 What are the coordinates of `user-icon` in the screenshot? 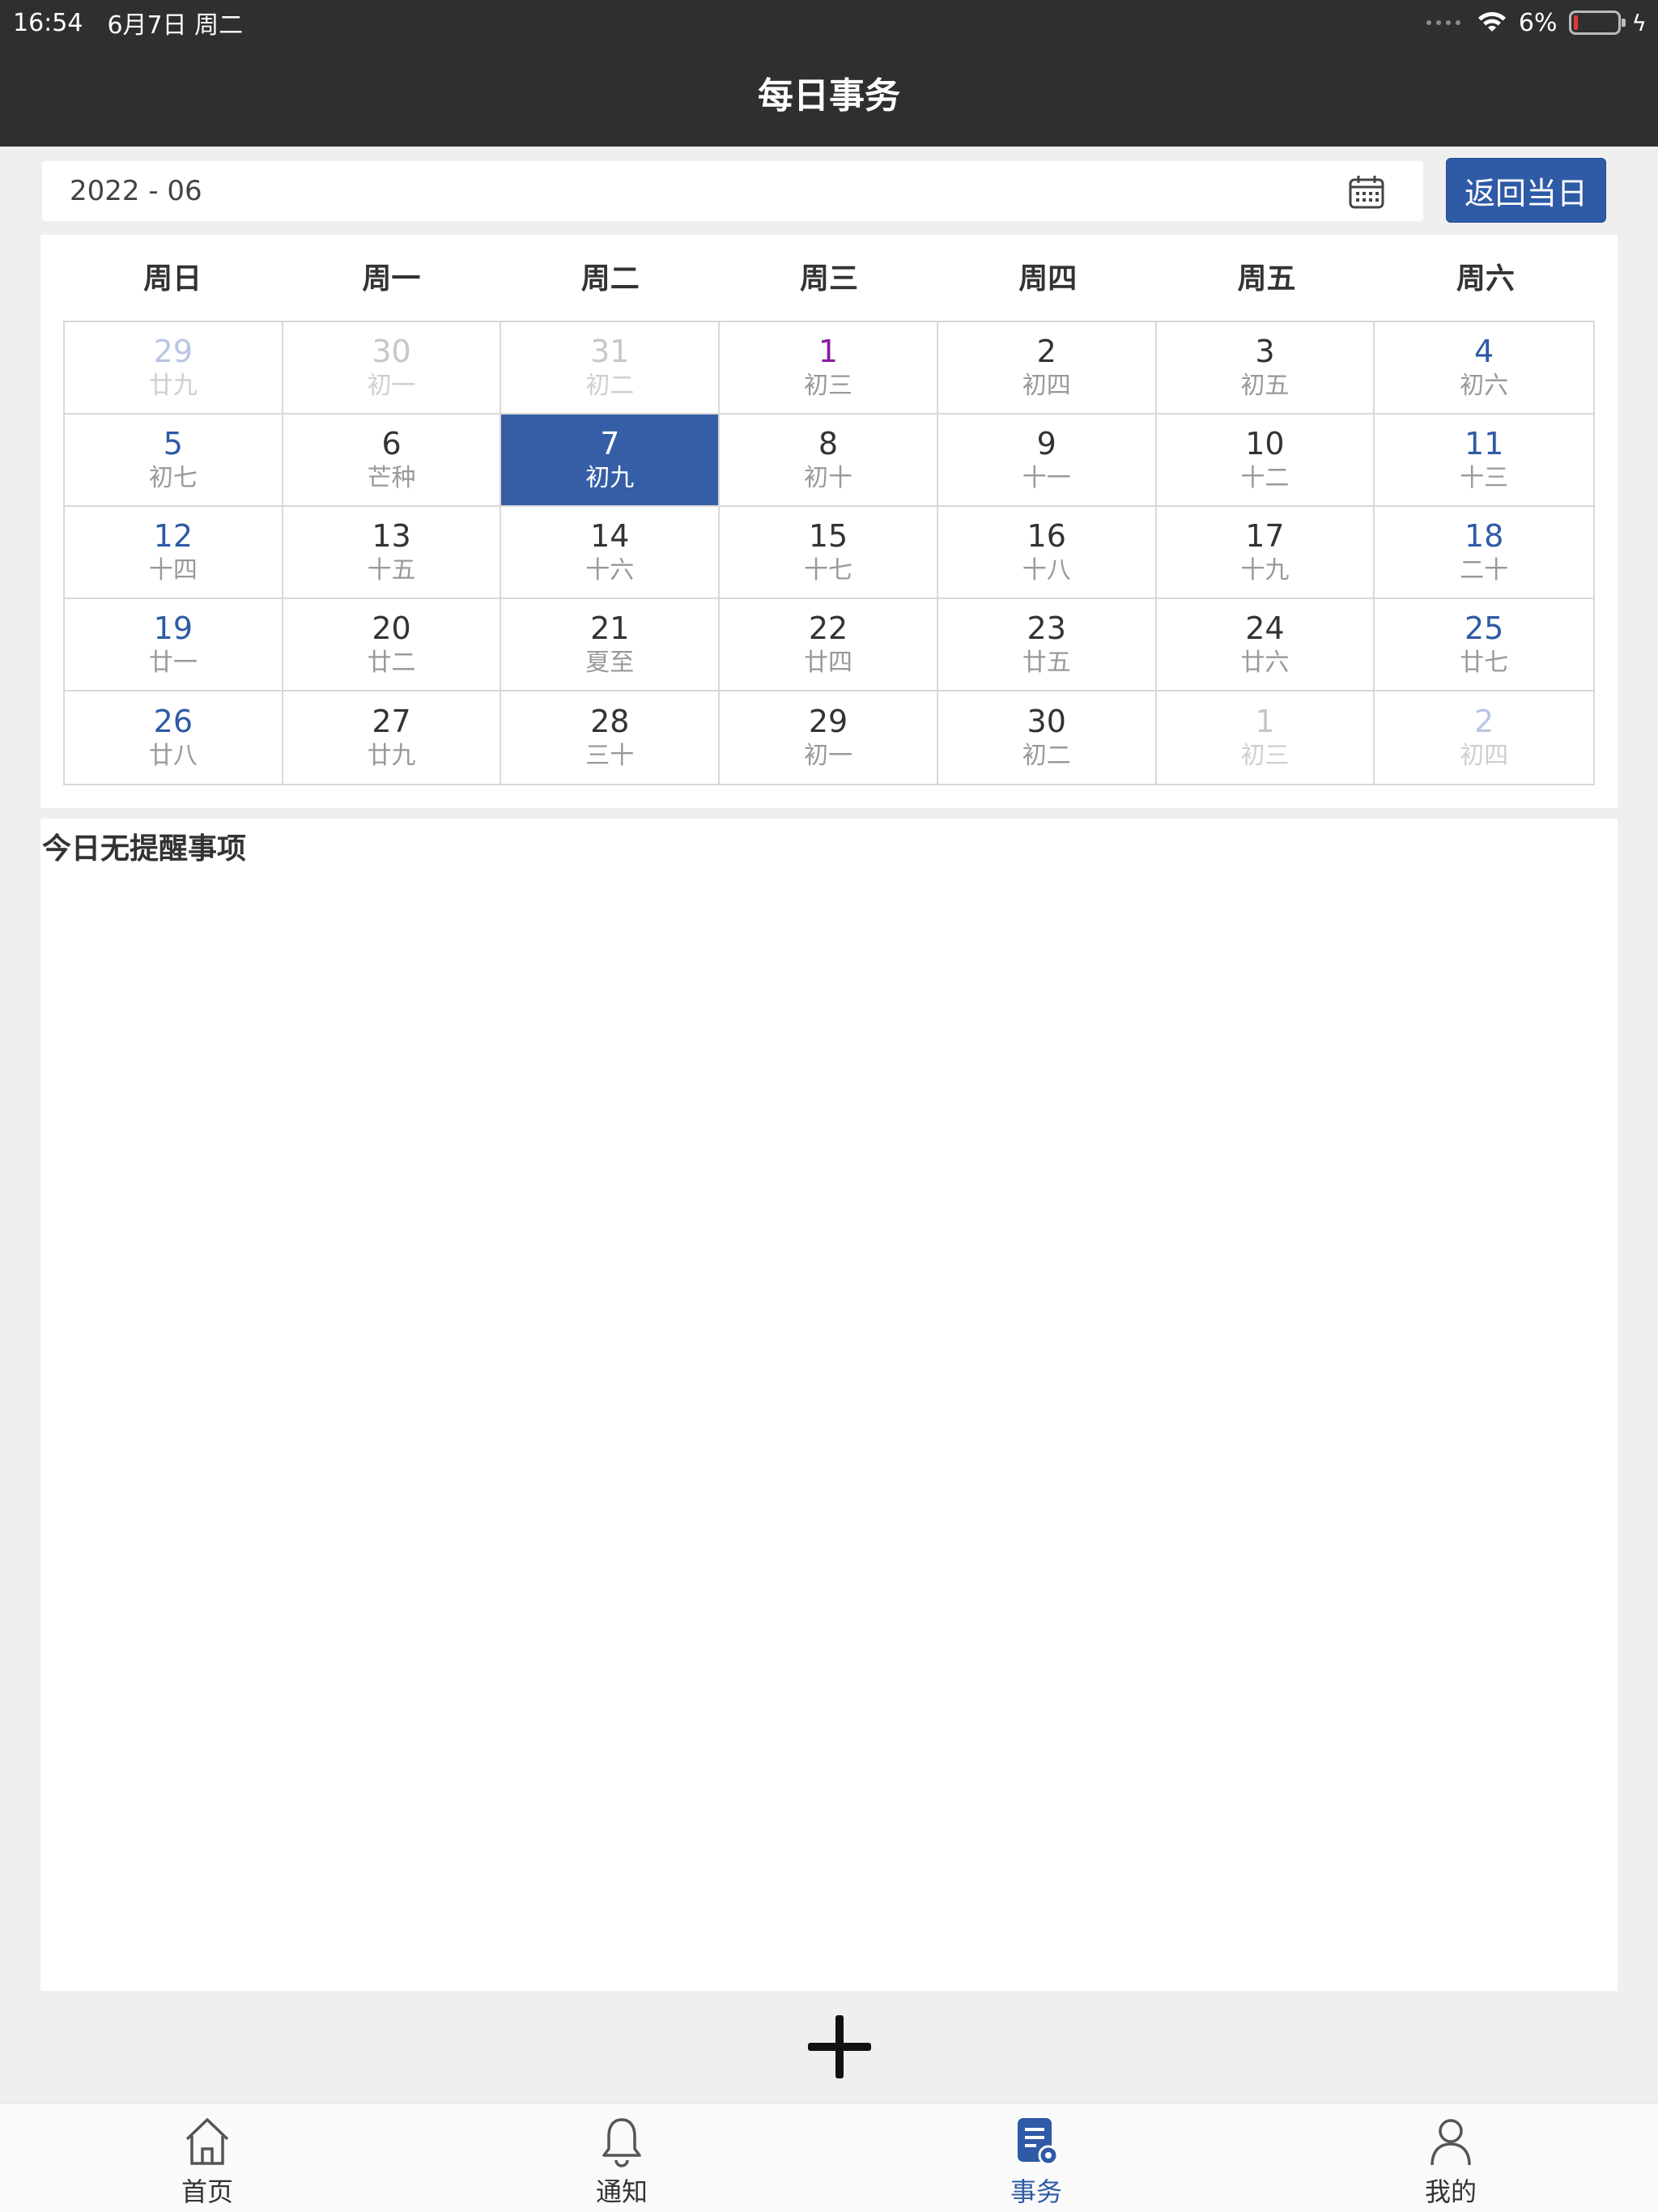 It's located at (1451, 2143).